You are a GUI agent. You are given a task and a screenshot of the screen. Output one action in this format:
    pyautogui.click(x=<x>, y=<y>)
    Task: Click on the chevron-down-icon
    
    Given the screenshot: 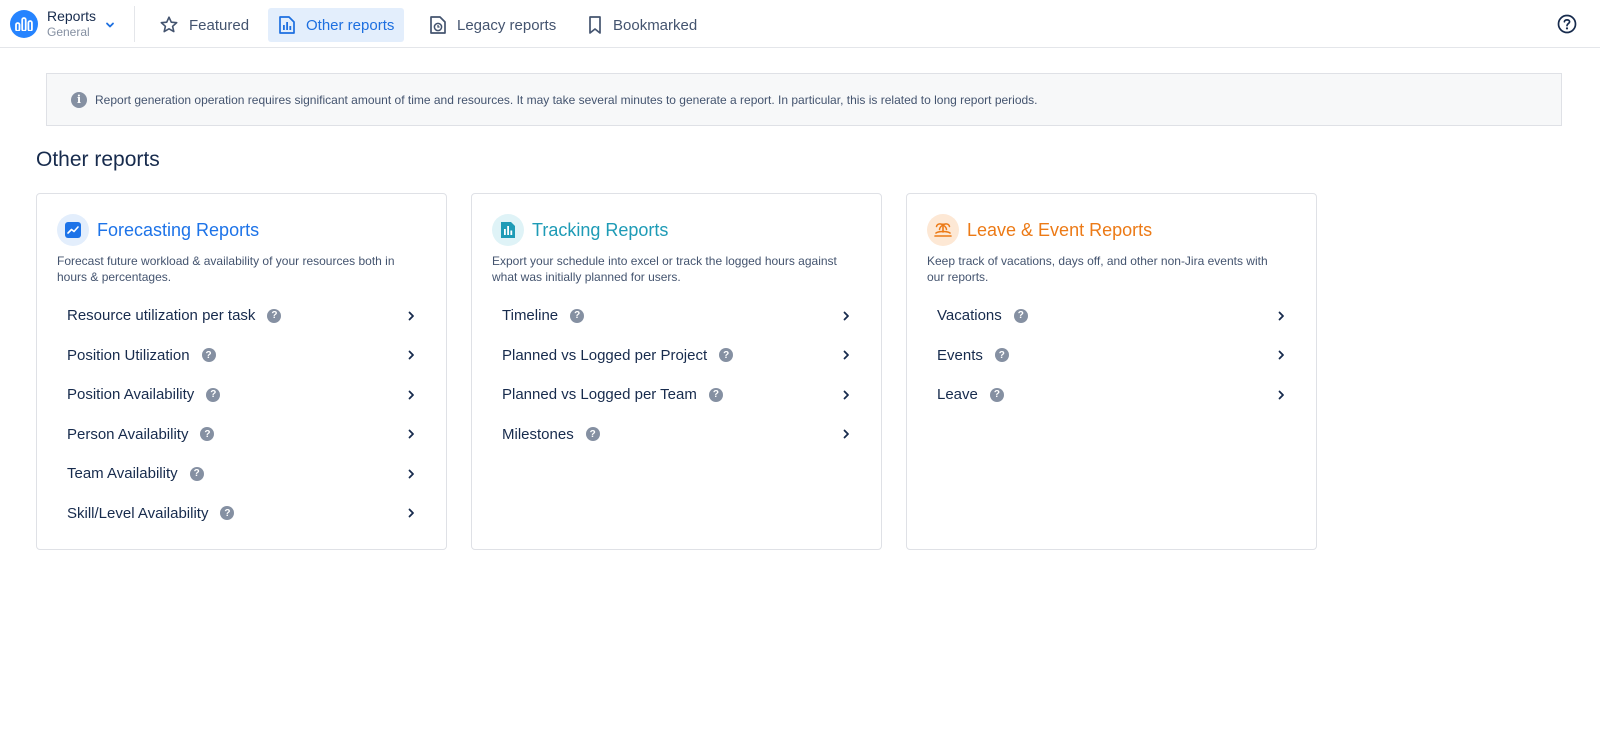 What is the action you would take?
    pyautogui.click(x=110, y=25)
    